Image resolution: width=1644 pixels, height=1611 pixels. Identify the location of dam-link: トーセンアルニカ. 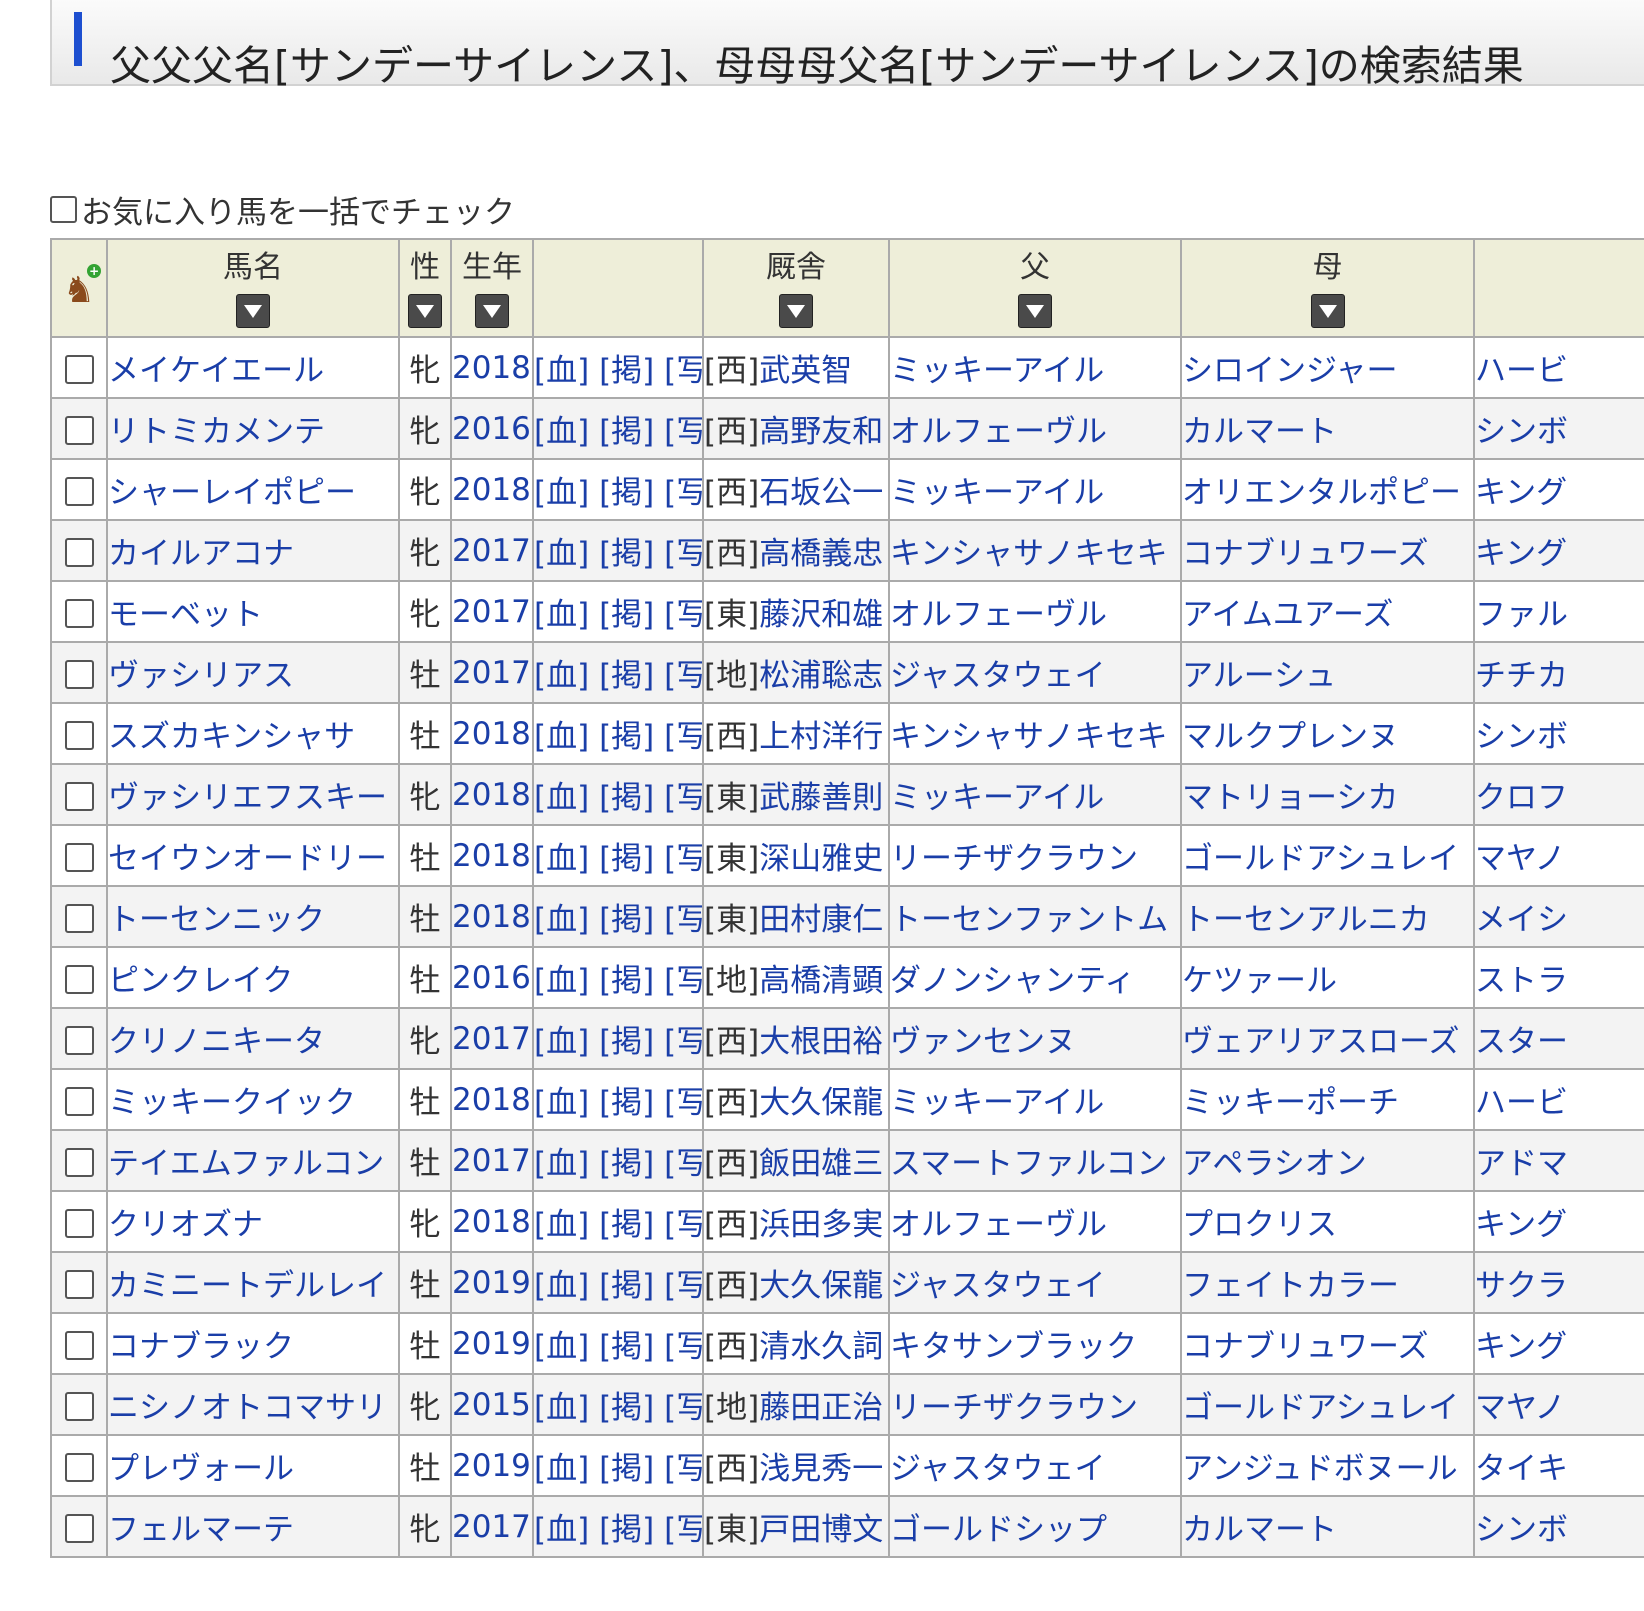
(1306, 920).